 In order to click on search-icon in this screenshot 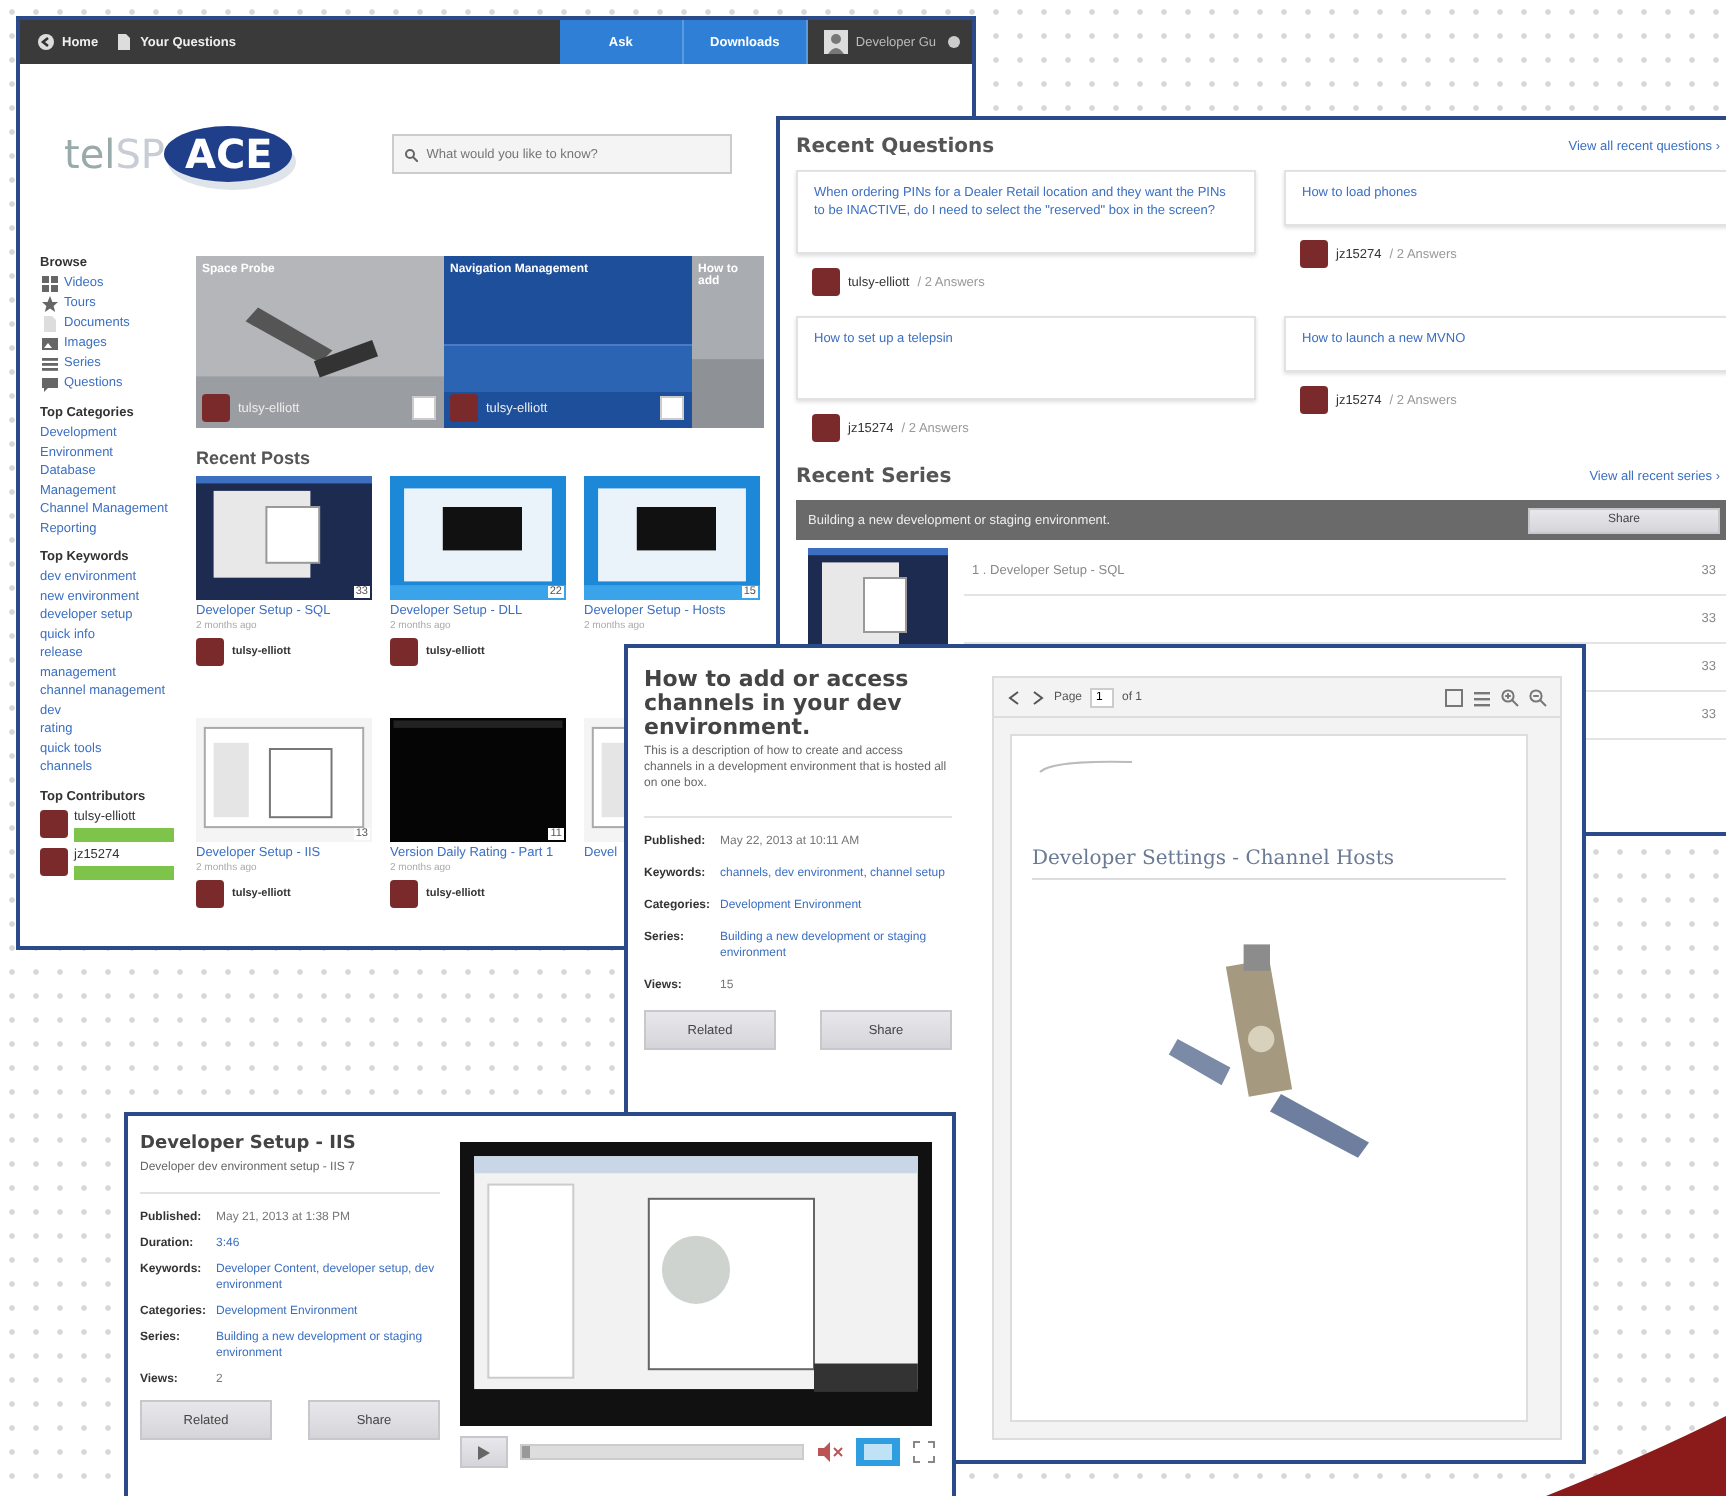, I will do `click(411, 155)`.